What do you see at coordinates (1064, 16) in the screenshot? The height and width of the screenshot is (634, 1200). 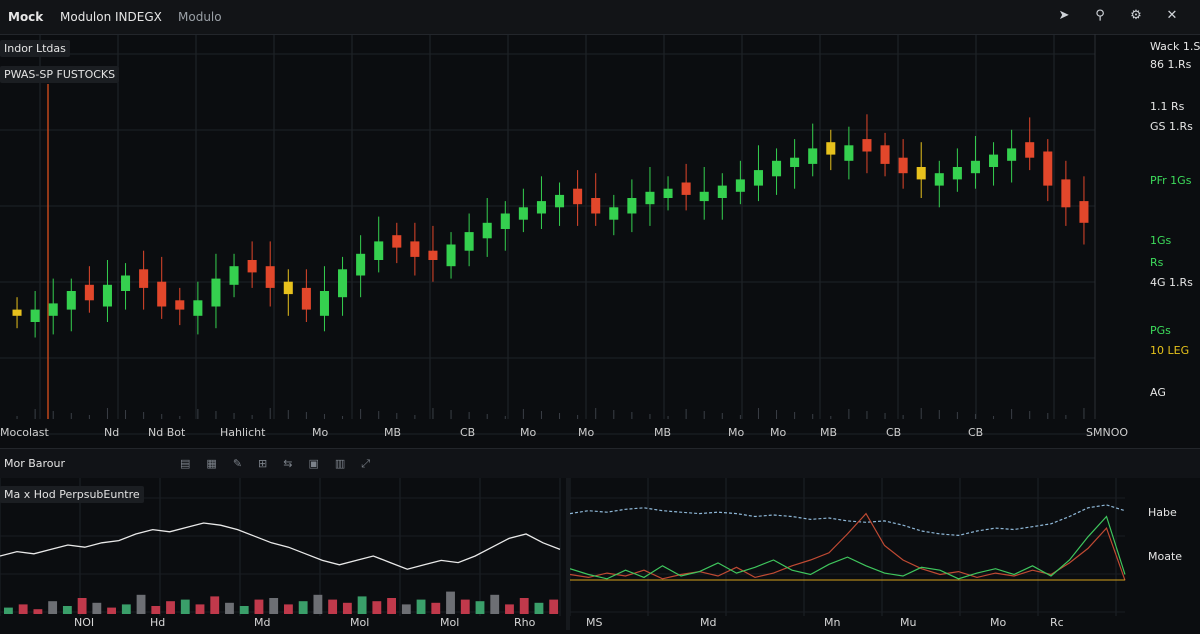 I see `cursor-icon: ➤` at bounding box center [1064, 16].